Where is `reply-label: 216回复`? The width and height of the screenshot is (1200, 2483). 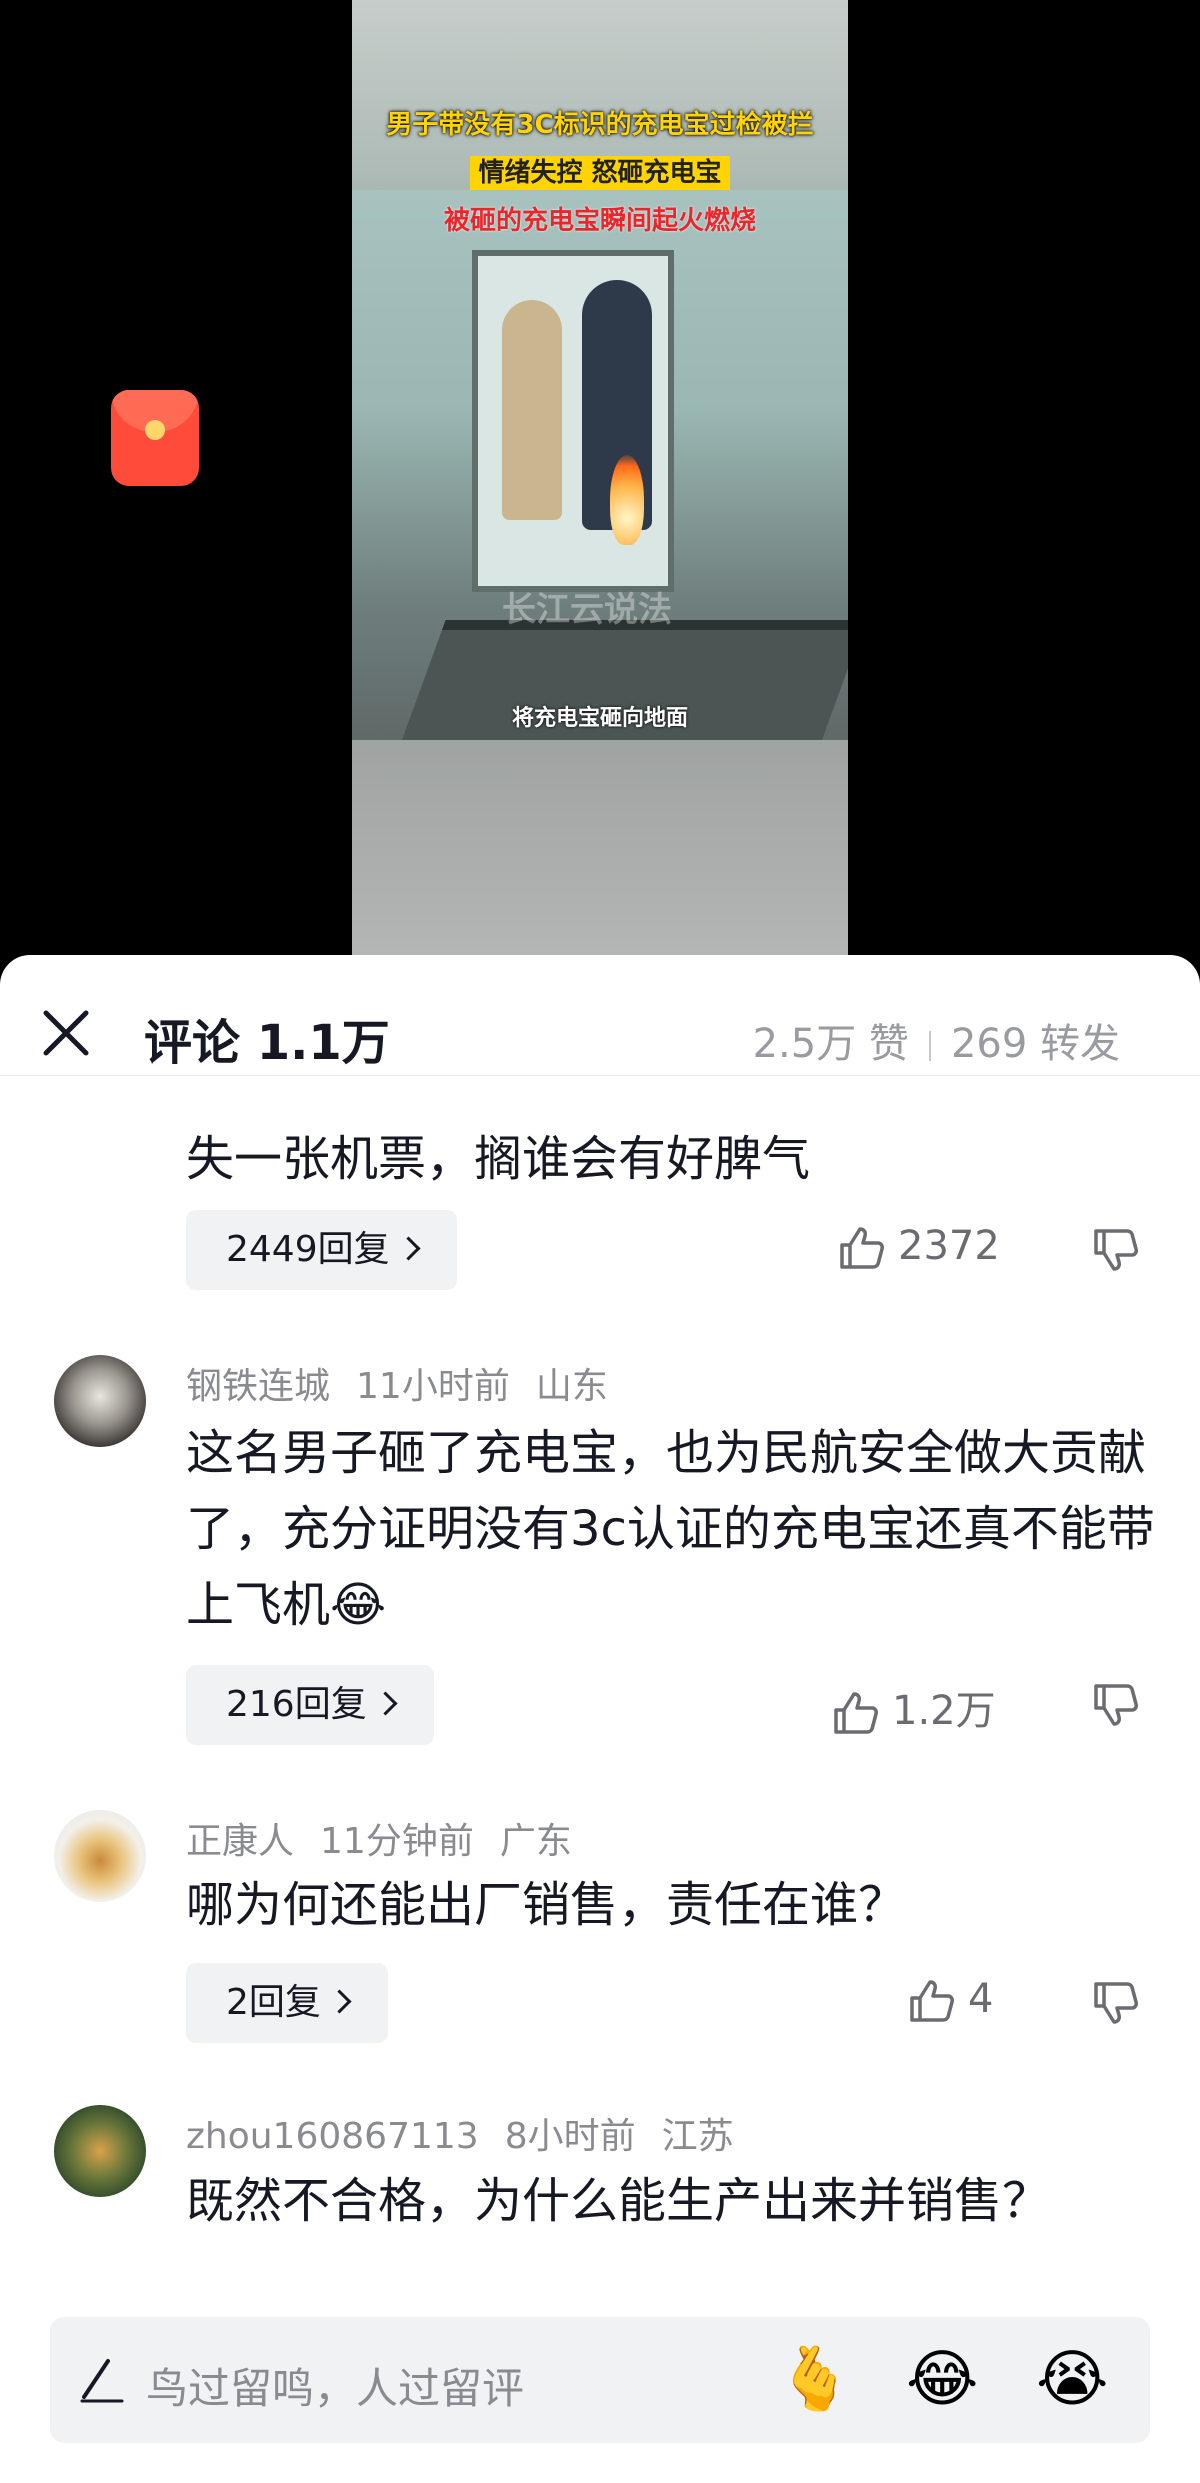
reply-label: 216回复 is located at coordinates (296, 1704).